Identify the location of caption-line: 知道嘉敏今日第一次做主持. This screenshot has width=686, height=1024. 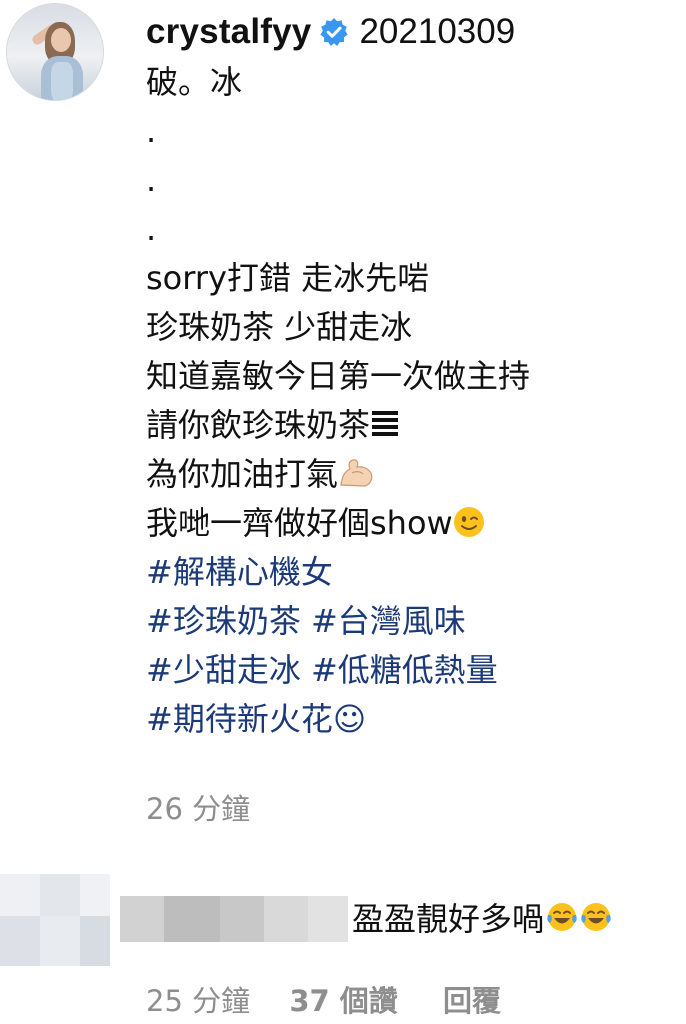
(338, 376).